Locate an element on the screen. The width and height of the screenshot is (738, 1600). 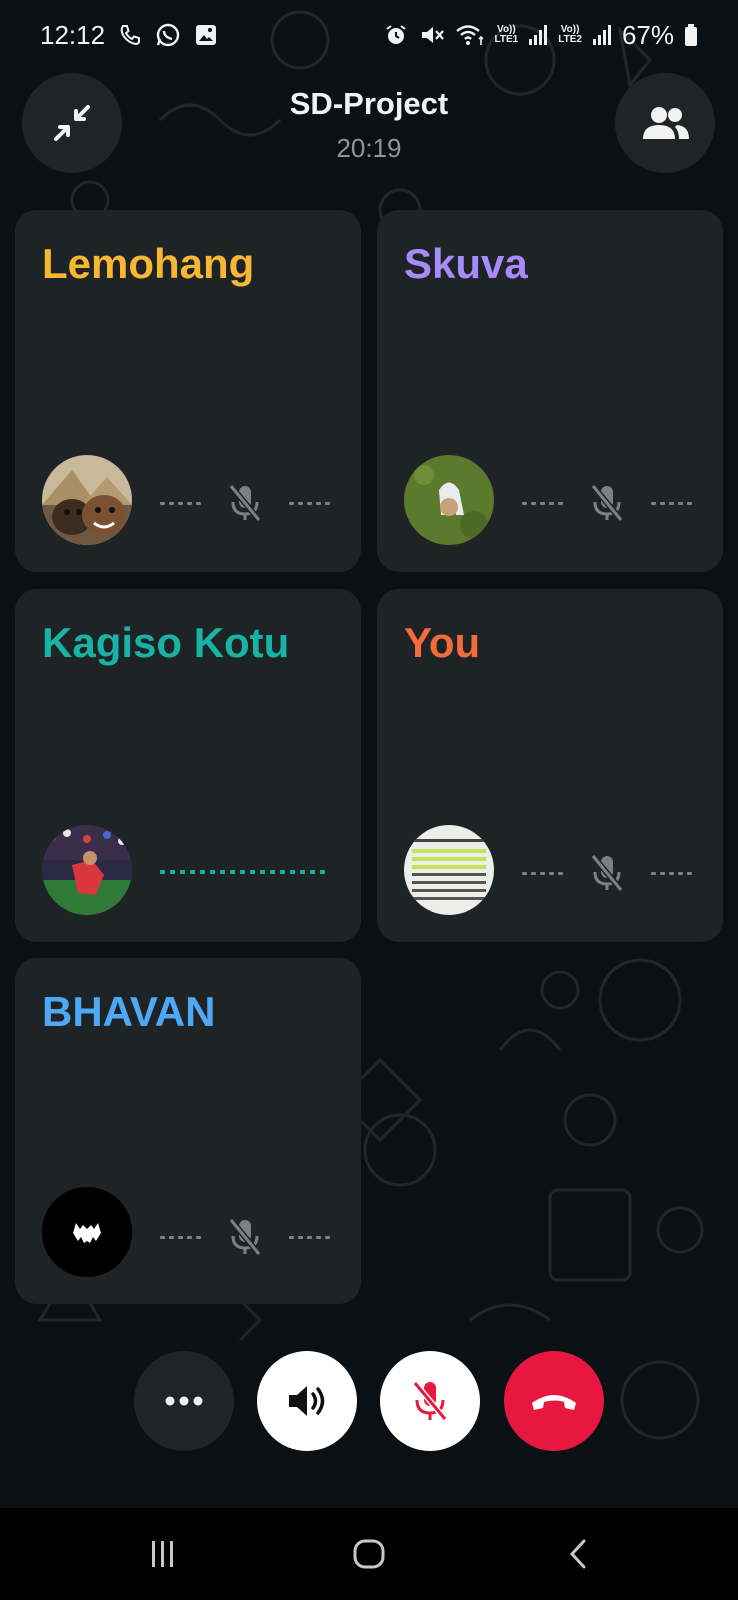
battery-icon is located at coordinates (691, 35).